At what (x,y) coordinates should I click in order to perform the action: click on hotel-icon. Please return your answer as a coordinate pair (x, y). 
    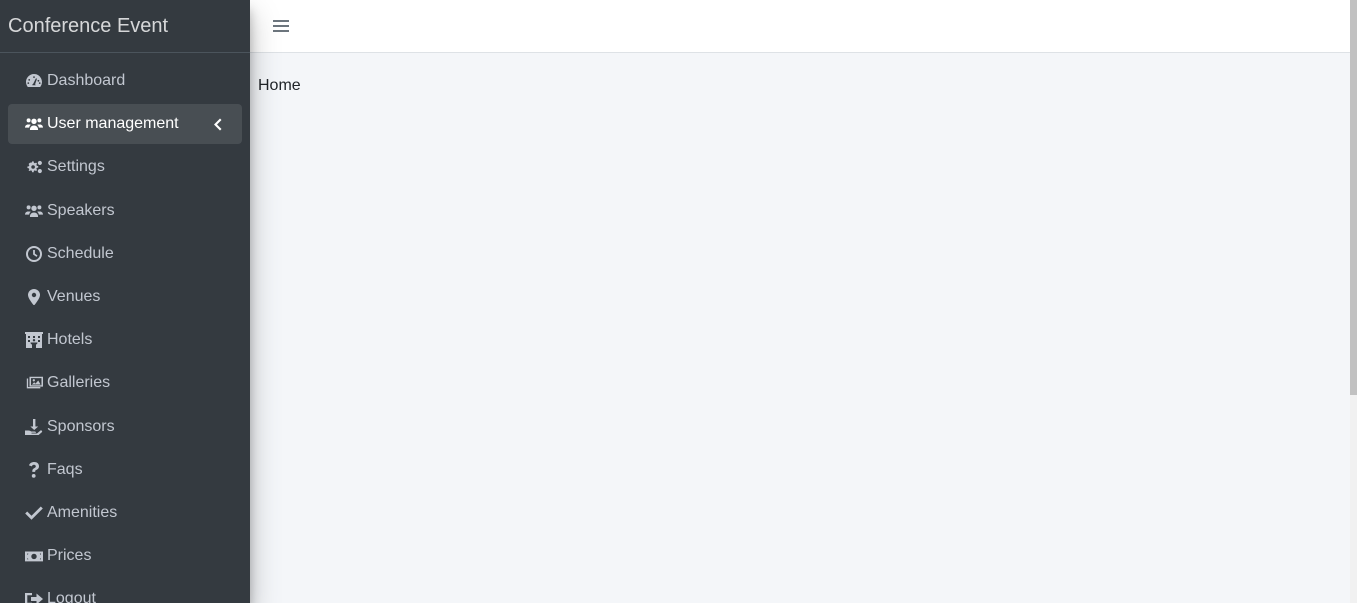
    Looking at the image, I should click on (33, 340).